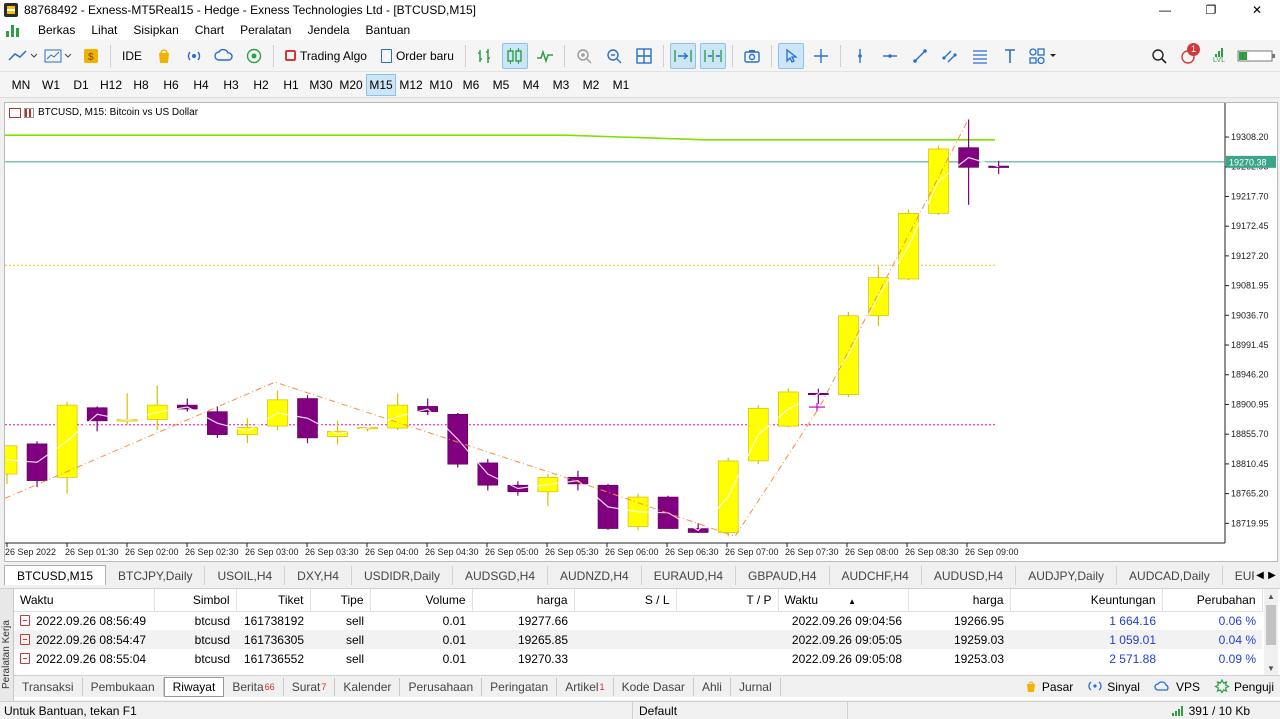  What do you see at coordinates (712, 686) in the screenshot?
I see `tab-ahli: Ahli` at bounding box center [712, 686].